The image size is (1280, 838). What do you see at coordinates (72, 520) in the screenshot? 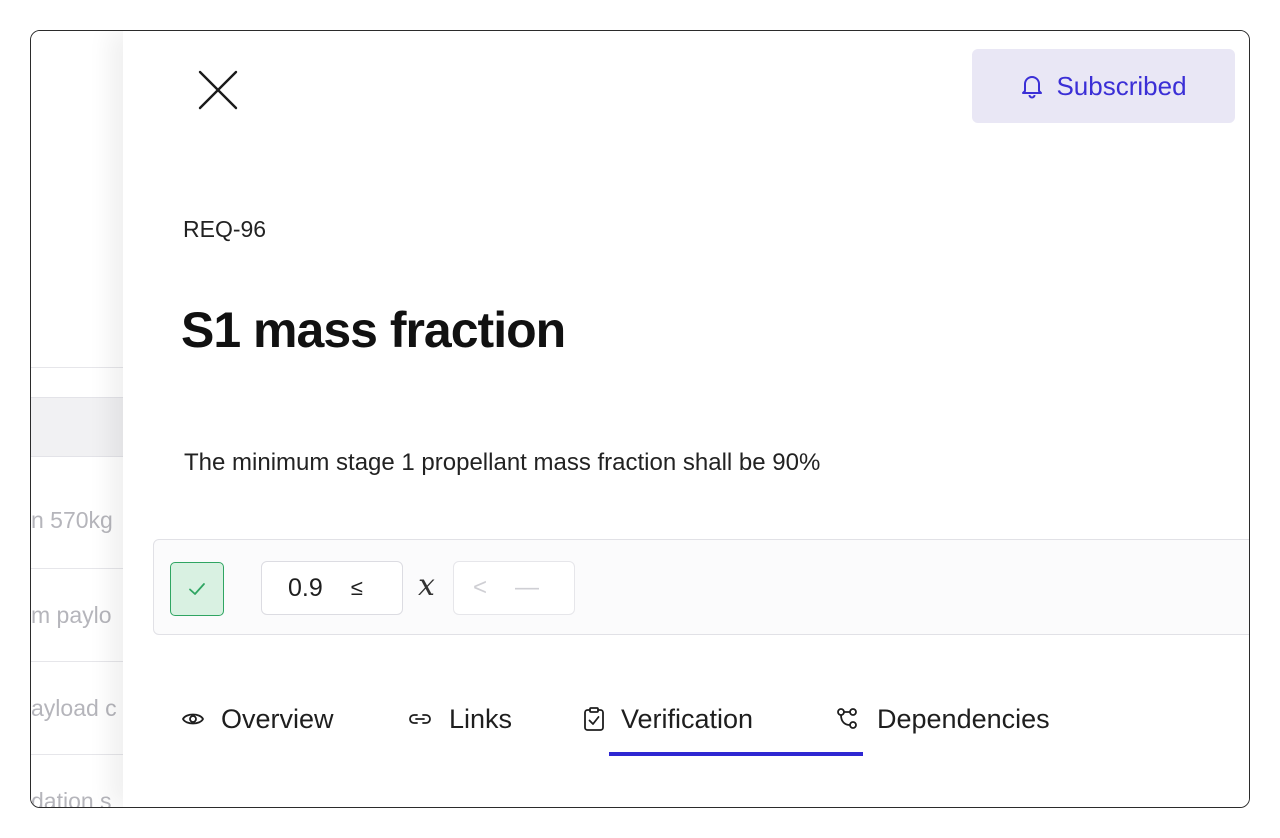
I see `list-item-text: n 570kg` at bounding box center [72, 520].